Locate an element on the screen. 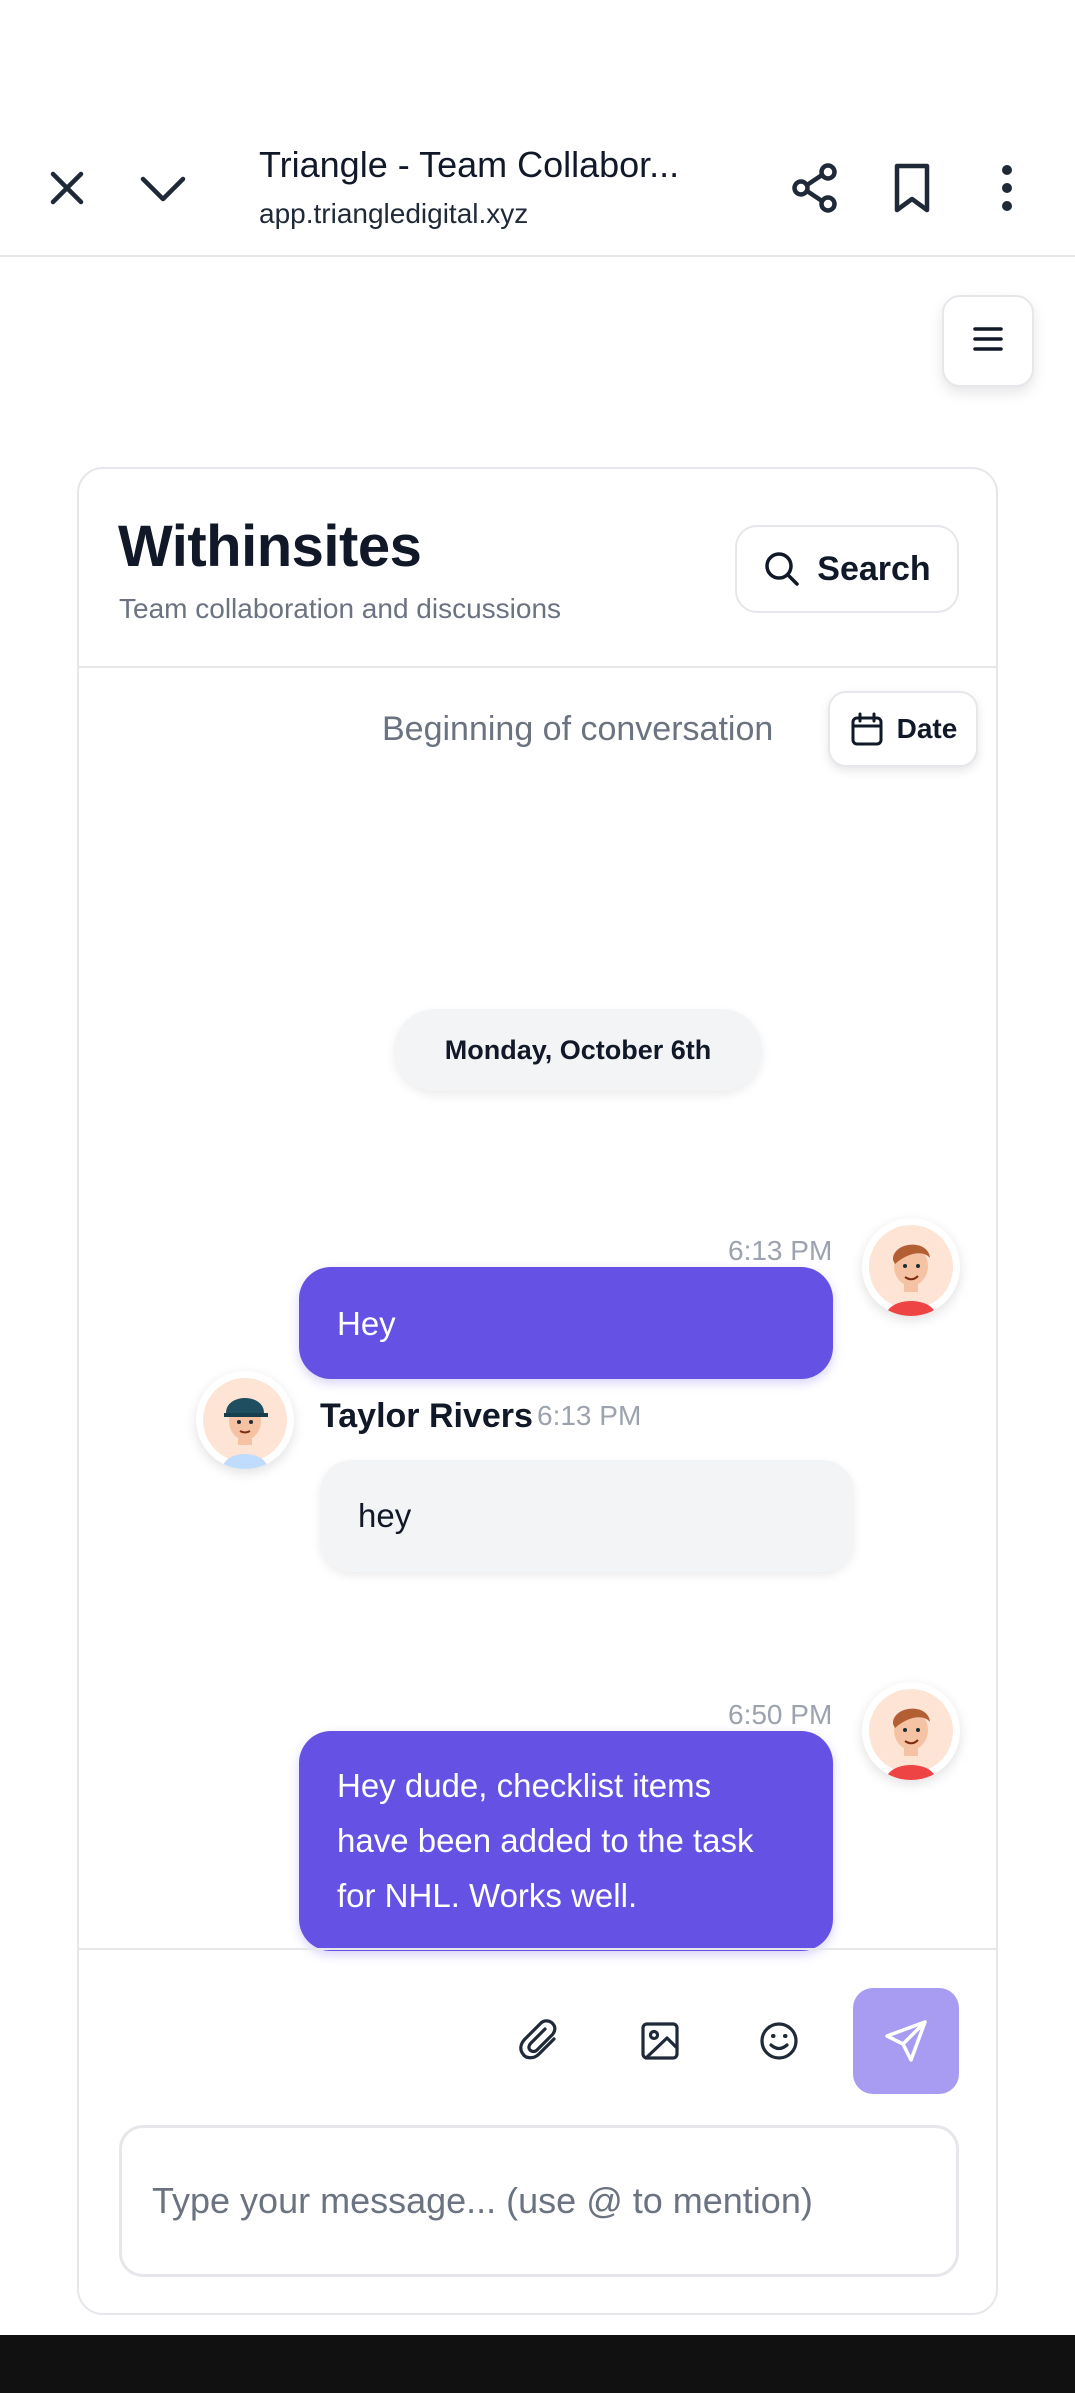 Image resolution: width=1075 pixels, height=2393 pixels. date-filter-button: Date is located at coordinates (903, 729).